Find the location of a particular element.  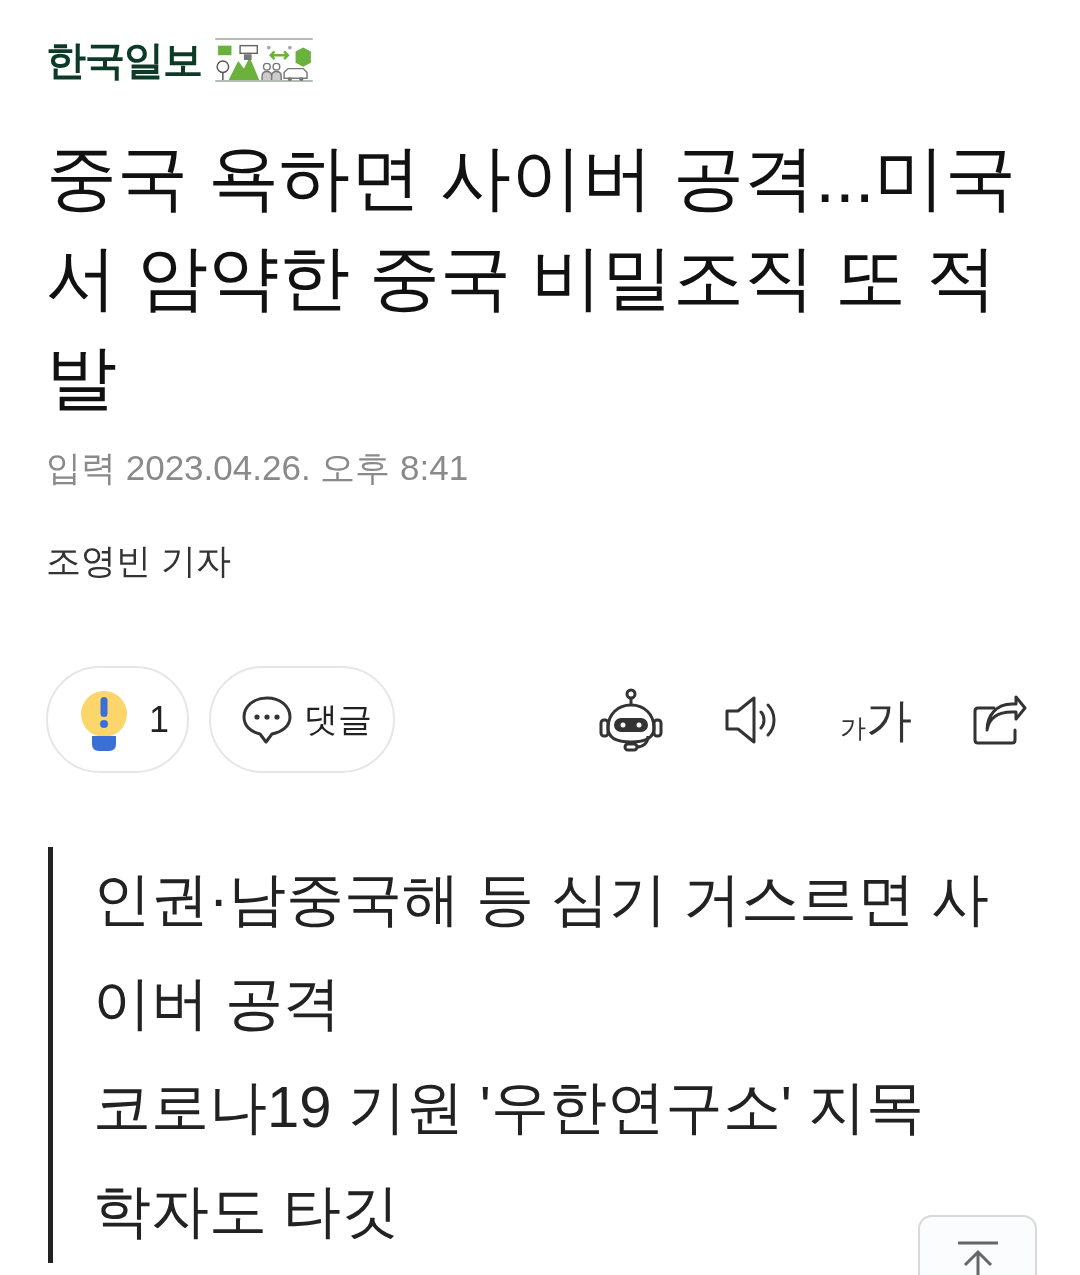

summary-line: 코로나19 기원 '우한연구소' 지목 학자도 타깃 is located at coordinates (508, 1158).